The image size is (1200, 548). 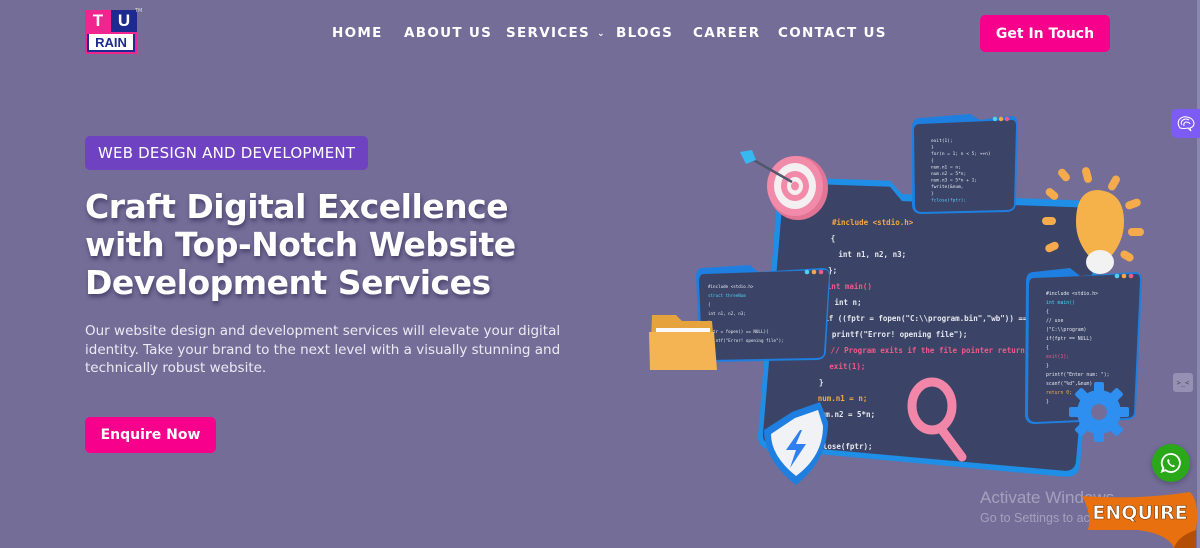 I want to click on enquire-ribbon-button: ENQUIRE, so click(x=1139, y=519).